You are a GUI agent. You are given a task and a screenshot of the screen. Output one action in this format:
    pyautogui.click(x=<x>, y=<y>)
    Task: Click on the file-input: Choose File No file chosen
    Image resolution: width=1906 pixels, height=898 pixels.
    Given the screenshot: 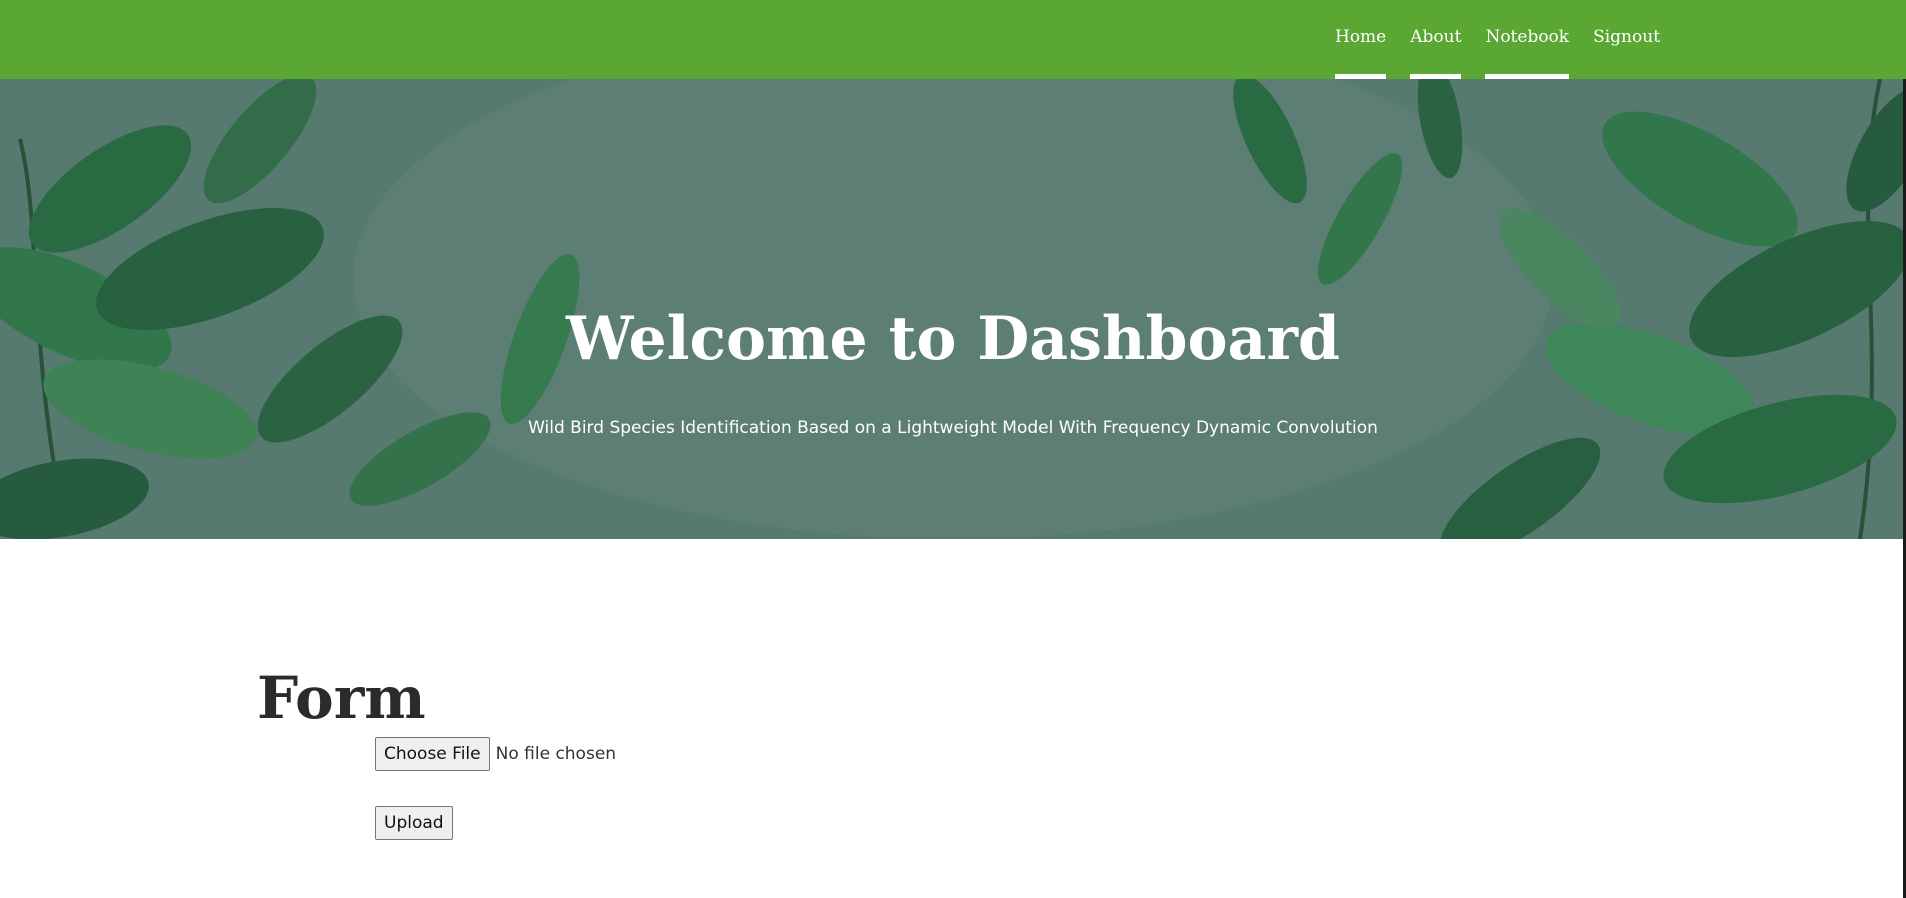 What is the action you would take?
    pyautogui.click(x=495, y=754)
    